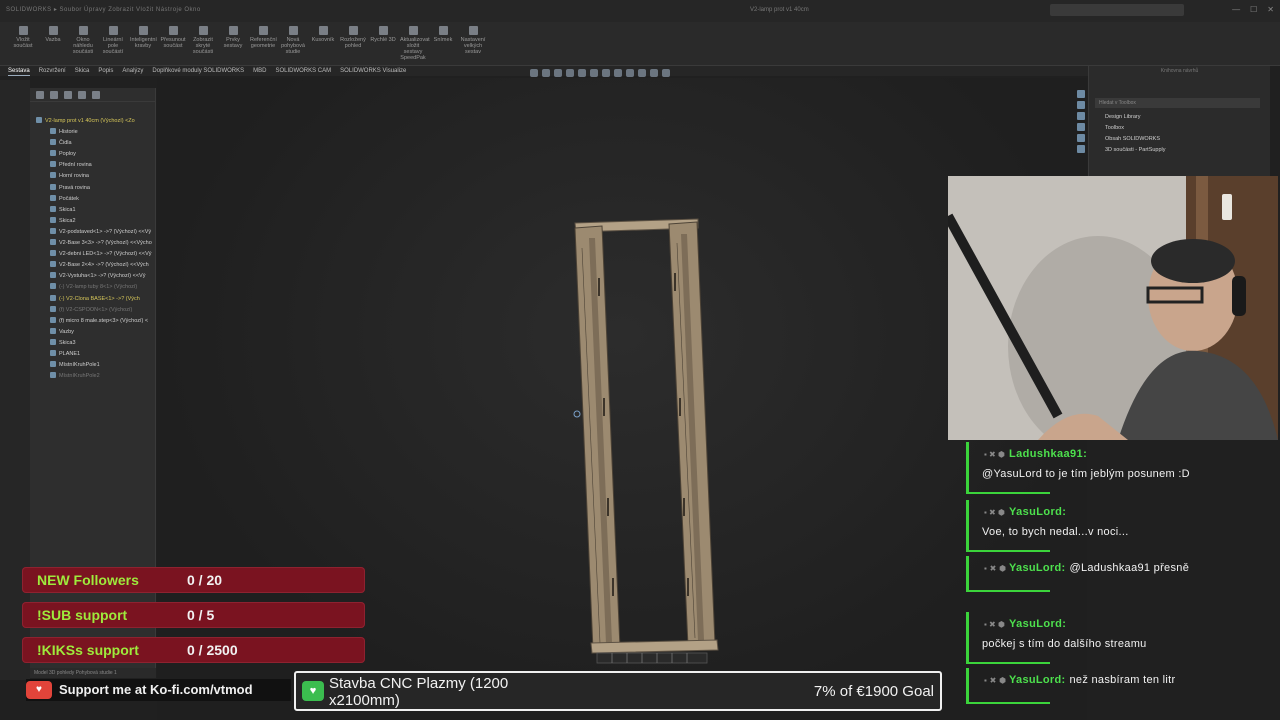 Image resolution: width=1280 pixels, height=720 pixels. What do you see at coordinates (1081, 94) in the screenshot?
I see `resources-icon` at bounding box center [1081, 94].